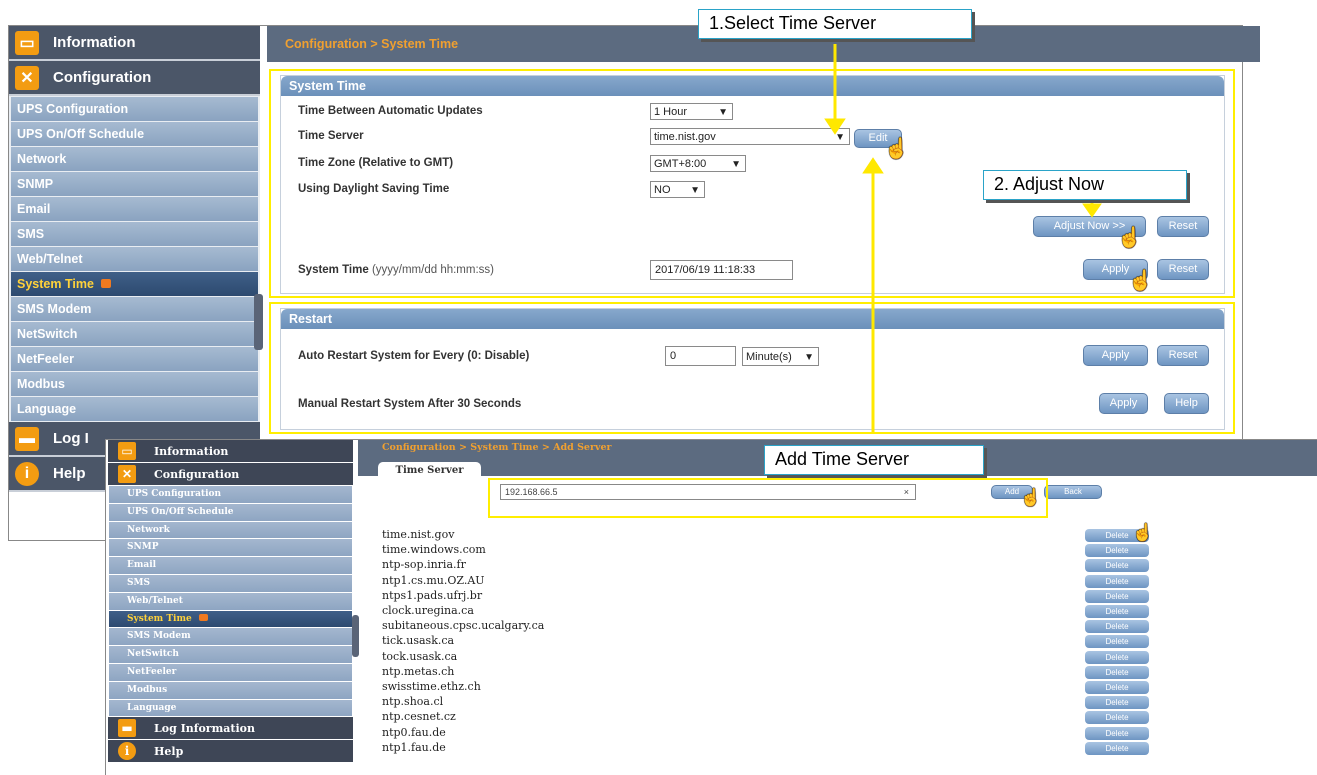 The height and width of the screenshot is (775, 1317). I want to click on callout-step3: Add Time Server, so click(874, 460).